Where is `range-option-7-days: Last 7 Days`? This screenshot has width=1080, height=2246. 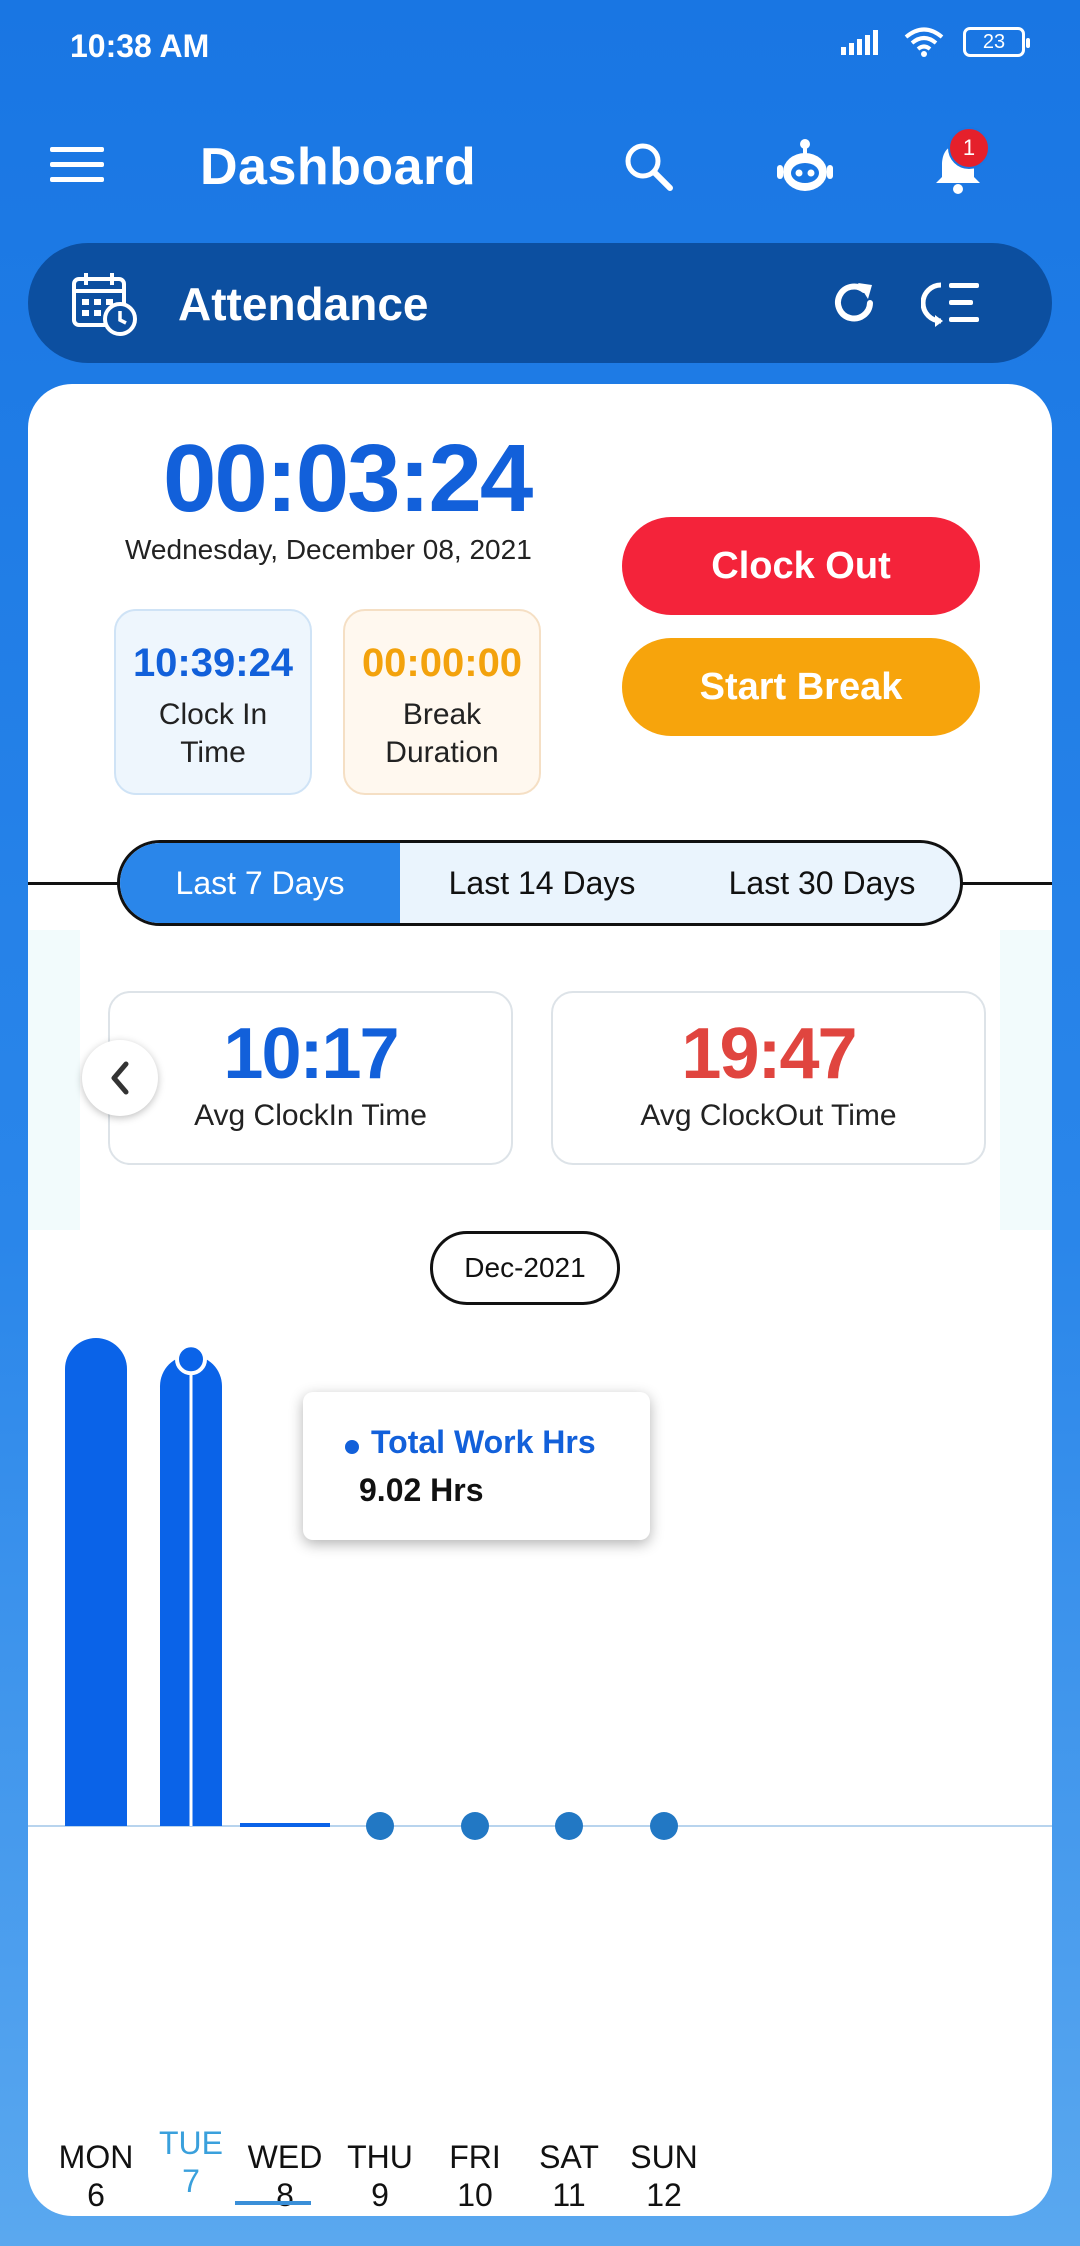 range-option-7-days: Last 7 Days is located at coordinates (260, 883).